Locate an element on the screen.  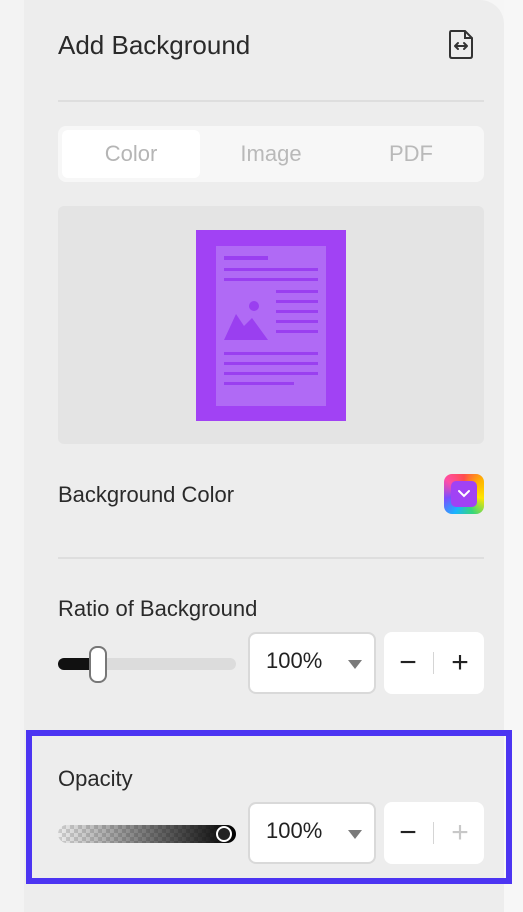
ratio-value: 100% is located at coordinates (294, 660).